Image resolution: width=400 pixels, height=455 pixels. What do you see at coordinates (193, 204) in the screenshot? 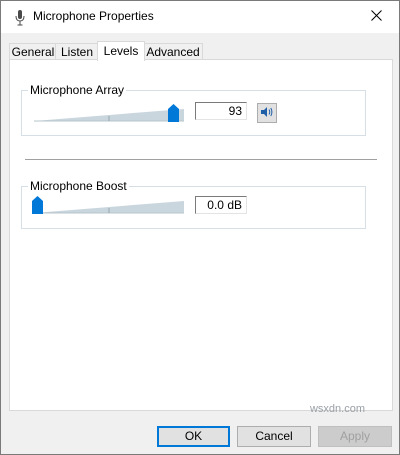
I see `microphone-boost-group: Microphone Boost 0.0 dB` at bounding box center [193, 204].